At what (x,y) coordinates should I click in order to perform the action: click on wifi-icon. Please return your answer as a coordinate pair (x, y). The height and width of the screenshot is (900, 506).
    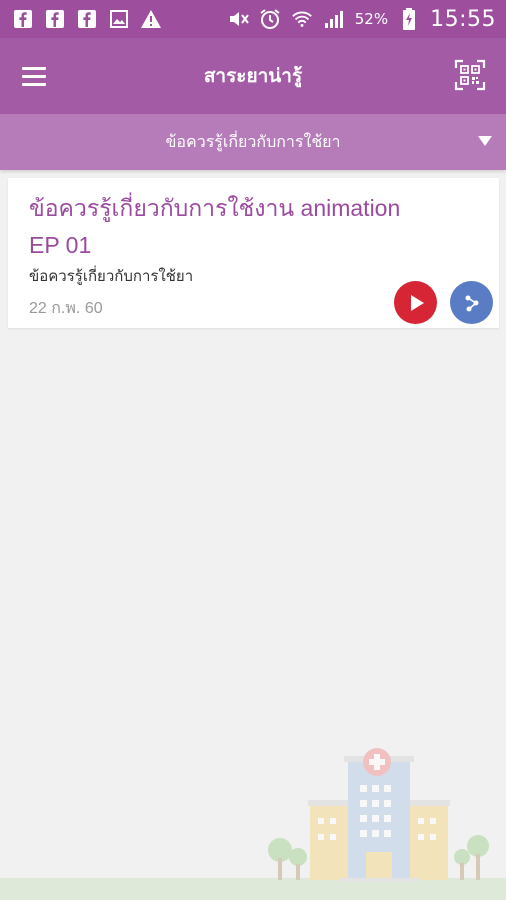
    Looking at the image, I should click on (302, 19).